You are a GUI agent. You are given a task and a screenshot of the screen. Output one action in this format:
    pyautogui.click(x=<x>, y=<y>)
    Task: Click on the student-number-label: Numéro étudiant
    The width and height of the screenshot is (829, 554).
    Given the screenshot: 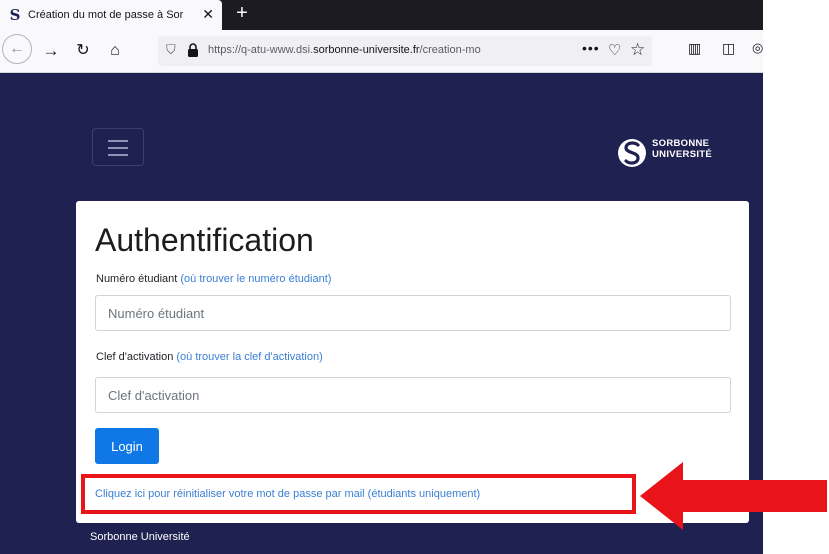 What is the action you would take?
    pyautogui.click(x=137, y=279)
    